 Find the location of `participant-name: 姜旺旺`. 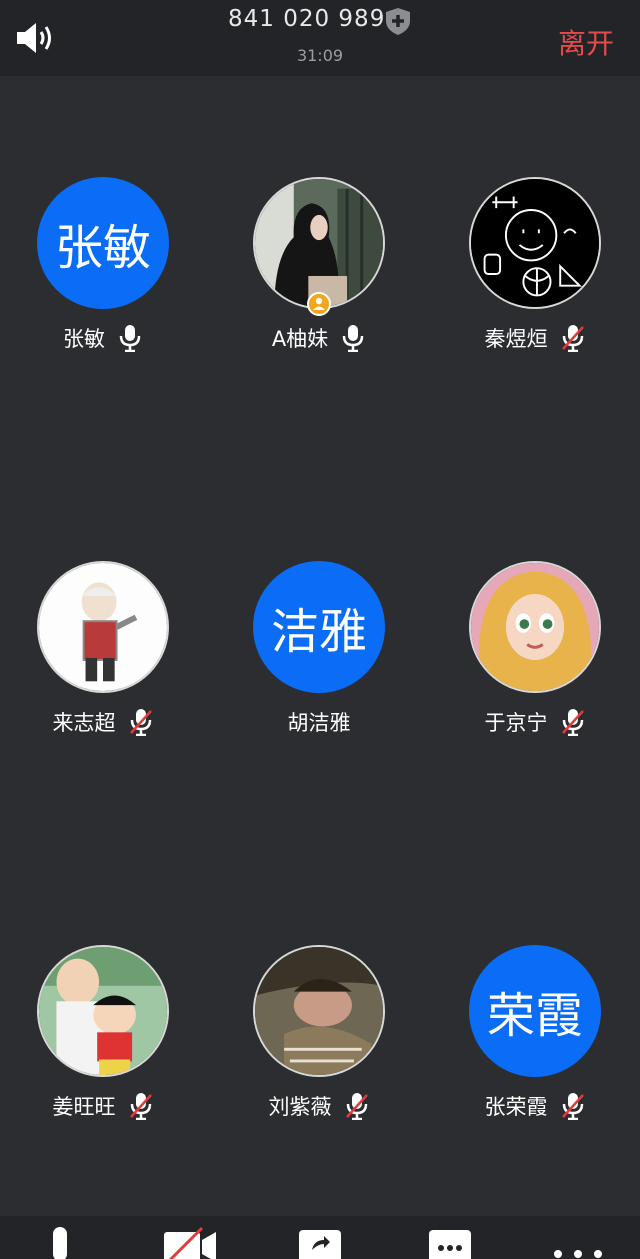

participant-name: 姜旺旺 is located at coordinates (84, 1107).